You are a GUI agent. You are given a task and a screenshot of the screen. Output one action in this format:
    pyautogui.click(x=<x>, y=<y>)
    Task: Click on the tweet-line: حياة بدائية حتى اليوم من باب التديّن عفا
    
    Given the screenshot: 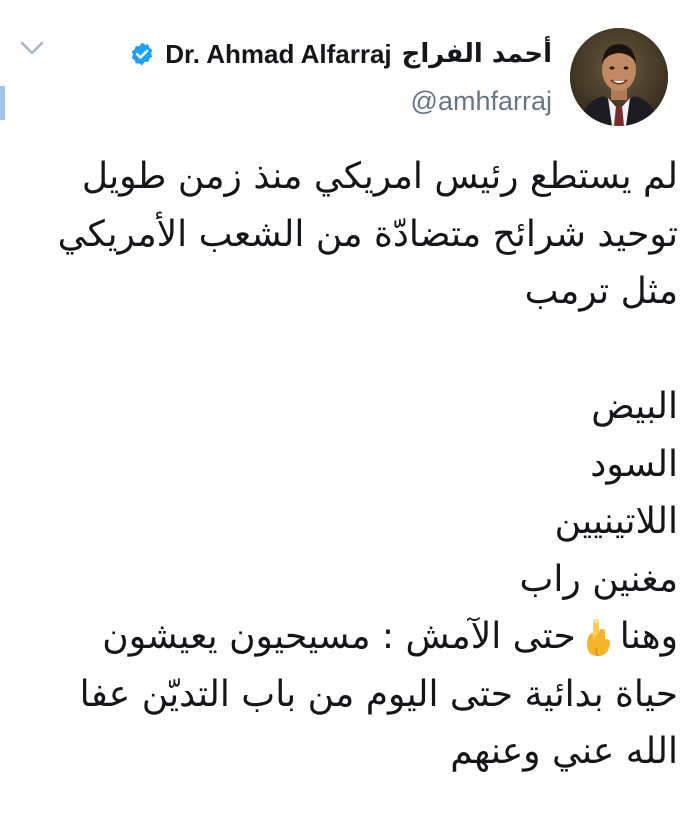 What is the action you would take?
    pyautogui.click(x=378, y=694)
    